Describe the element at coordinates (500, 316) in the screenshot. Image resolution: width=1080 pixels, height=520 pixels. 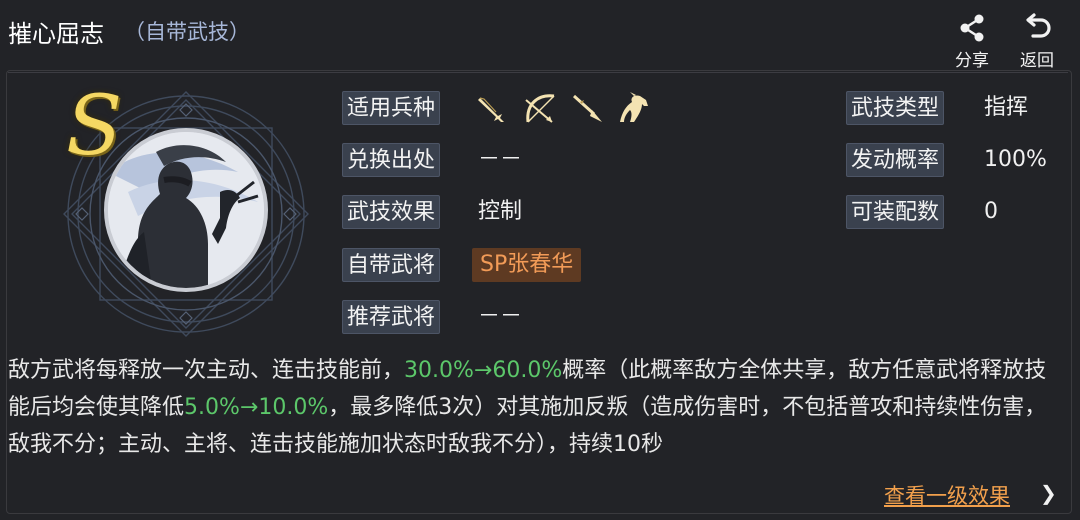
I see `value-recommended: －－` at that location.